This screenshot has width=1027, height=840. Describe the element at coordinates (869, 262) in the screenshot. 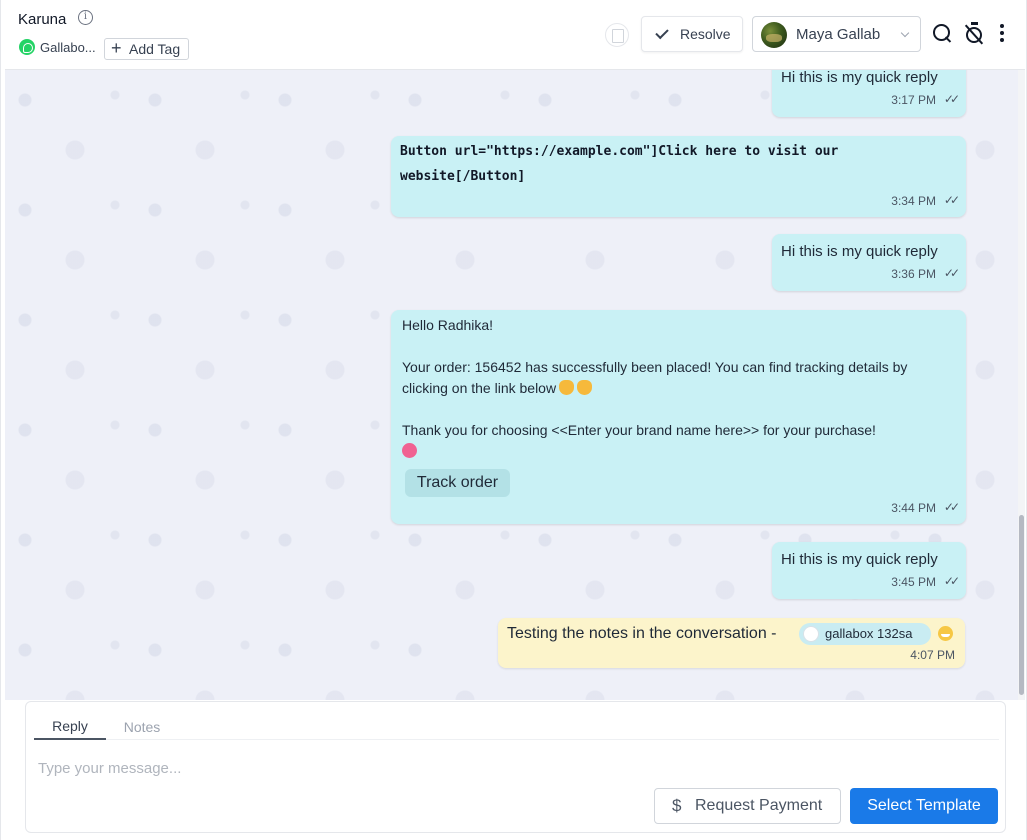

I see `message-bubble: Hi this is my quick reply 3:36 PM ✓✓` at that location.